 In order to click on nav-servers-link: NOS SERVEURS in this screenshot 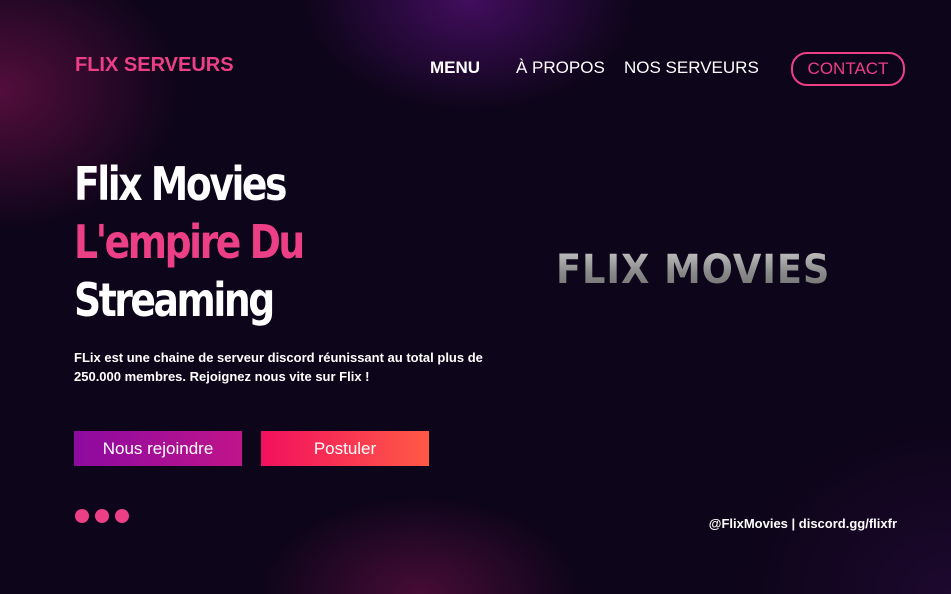, I will do `click(691, 68)`.